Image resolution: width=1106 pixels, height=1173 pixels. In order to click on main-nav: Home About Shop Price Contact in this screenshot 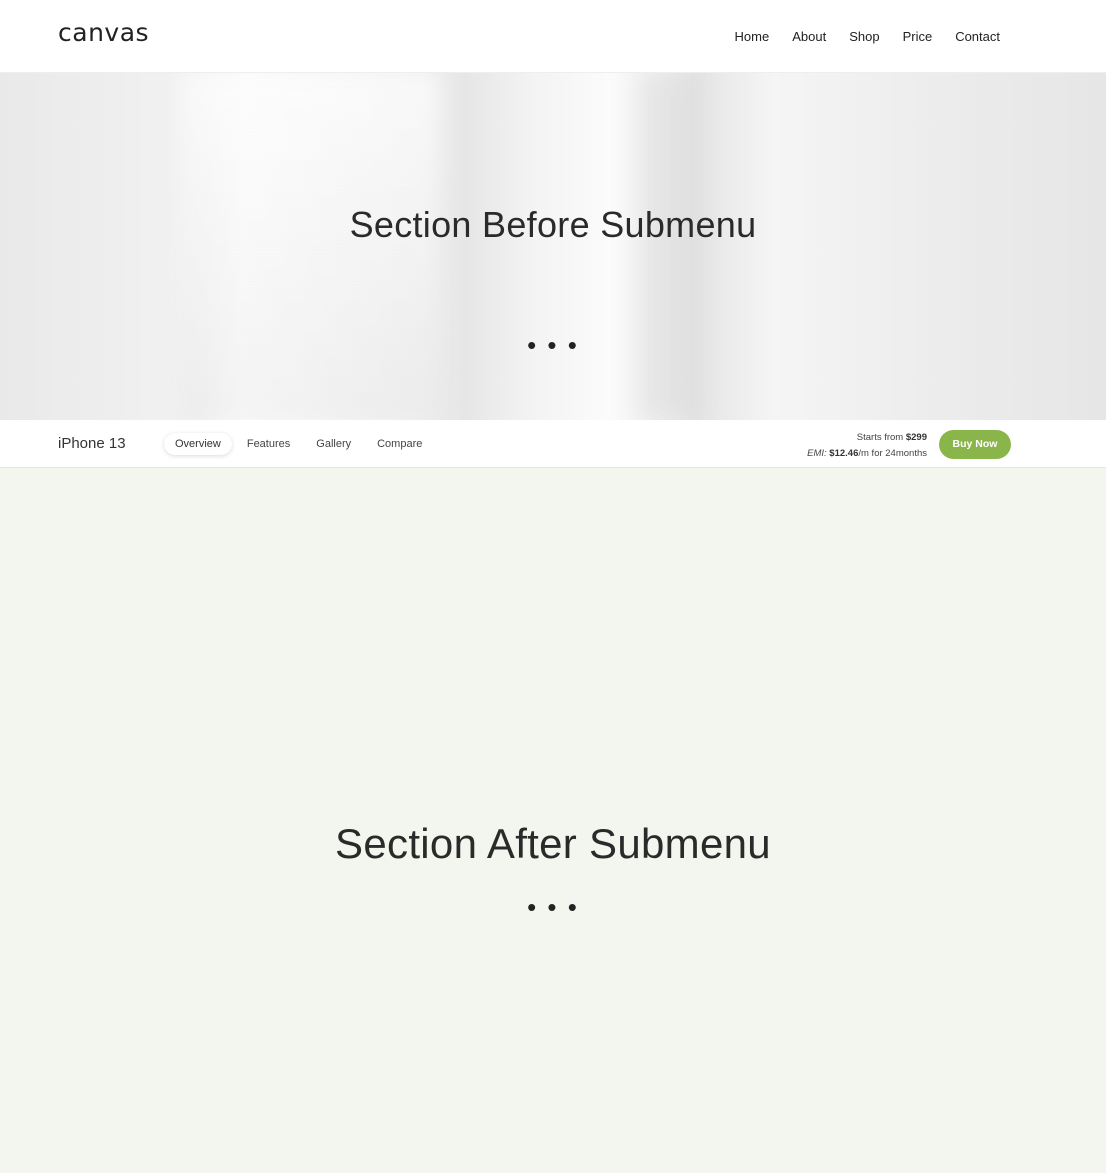, I will do `click(867, 36)`.